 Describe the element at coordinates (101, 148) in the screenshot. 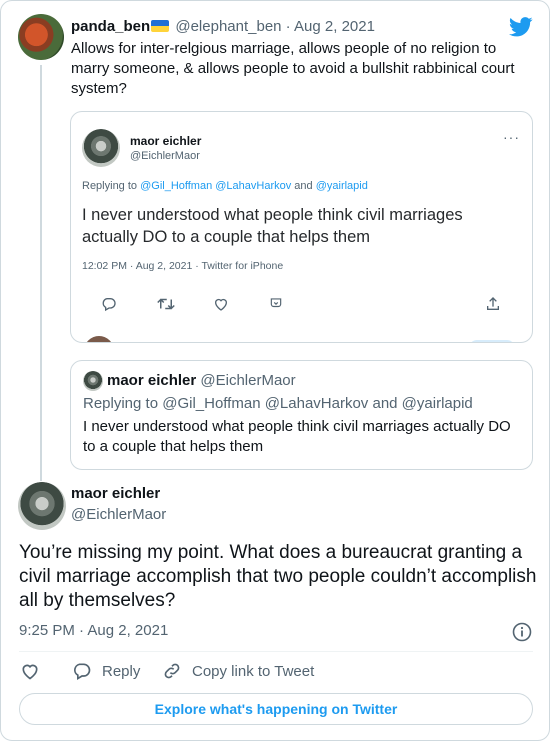

I see `avatar-maor-small` at that location.